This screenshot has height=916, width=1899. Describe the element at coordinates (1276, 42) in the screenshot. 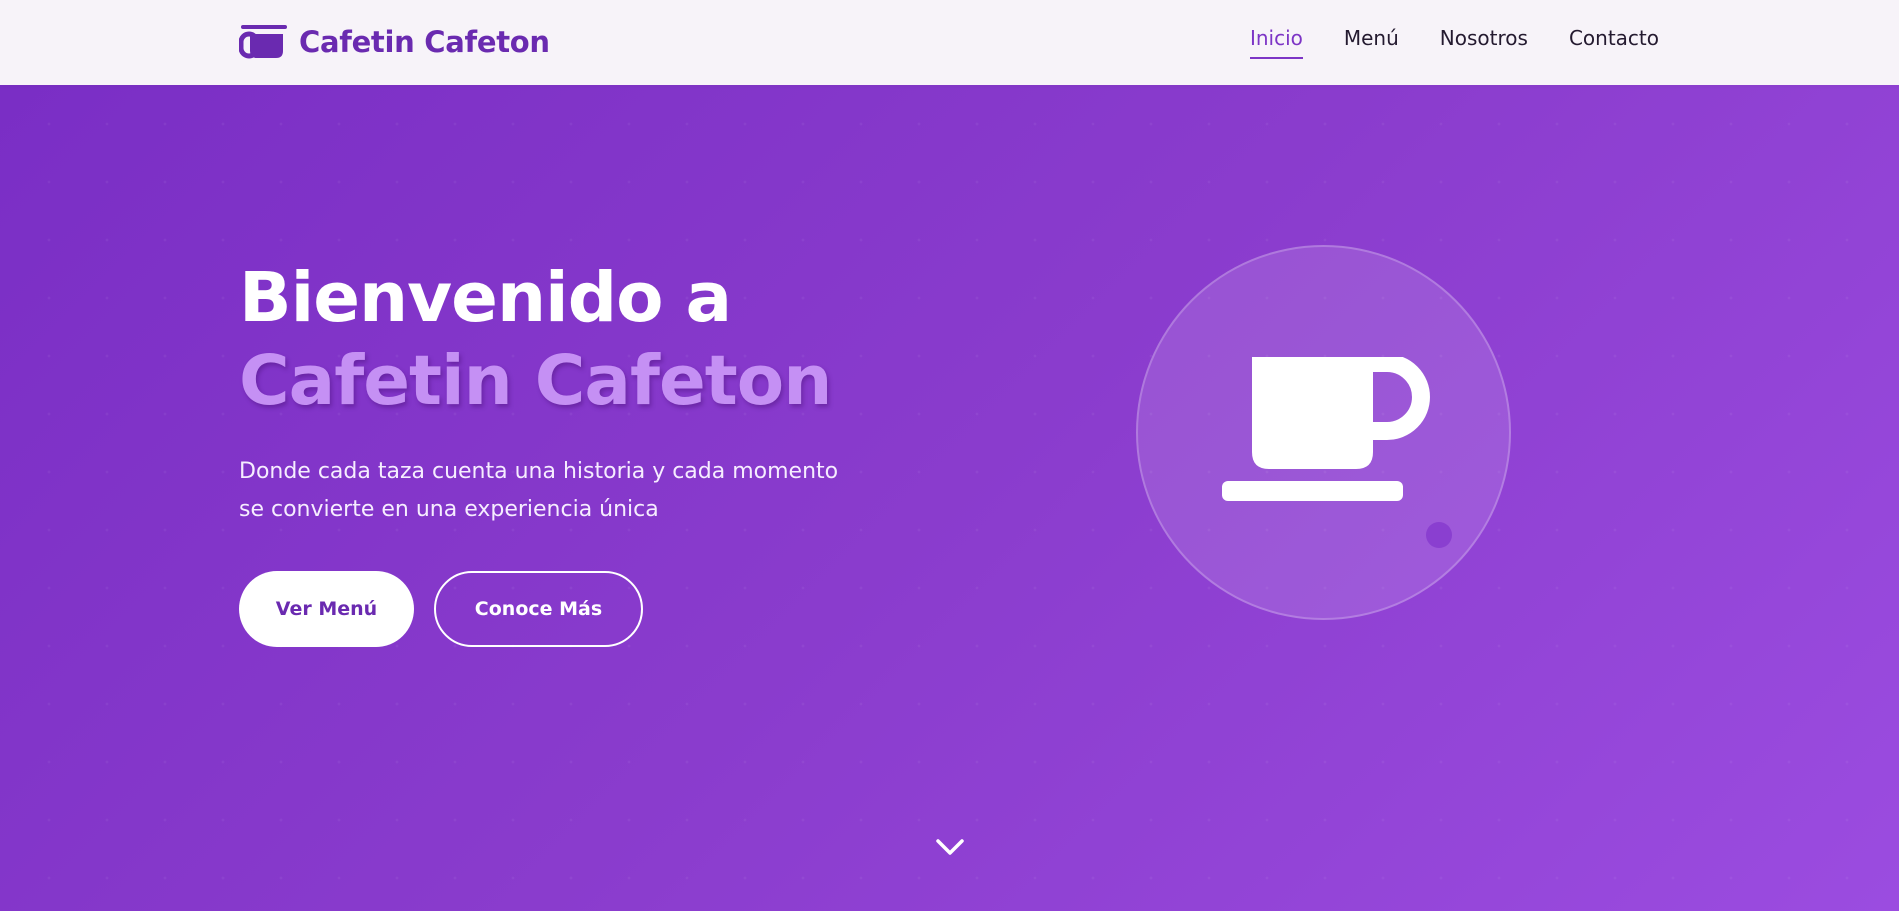

I see `nav-link-inicio: Inicio` at that location.